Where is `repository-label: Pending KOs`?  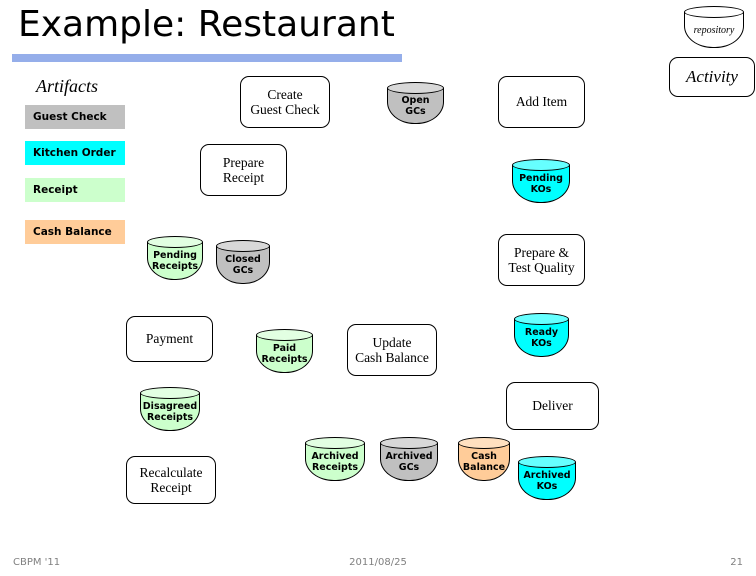 repository-label: Pending KOs is located at coordinates (541, 183).